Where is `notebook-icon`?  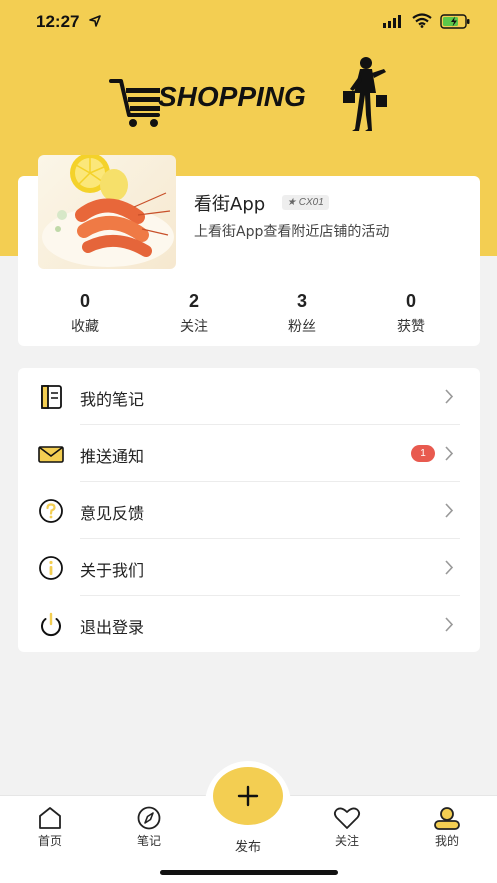
notebook-icon is located at coordinates (51, 397).